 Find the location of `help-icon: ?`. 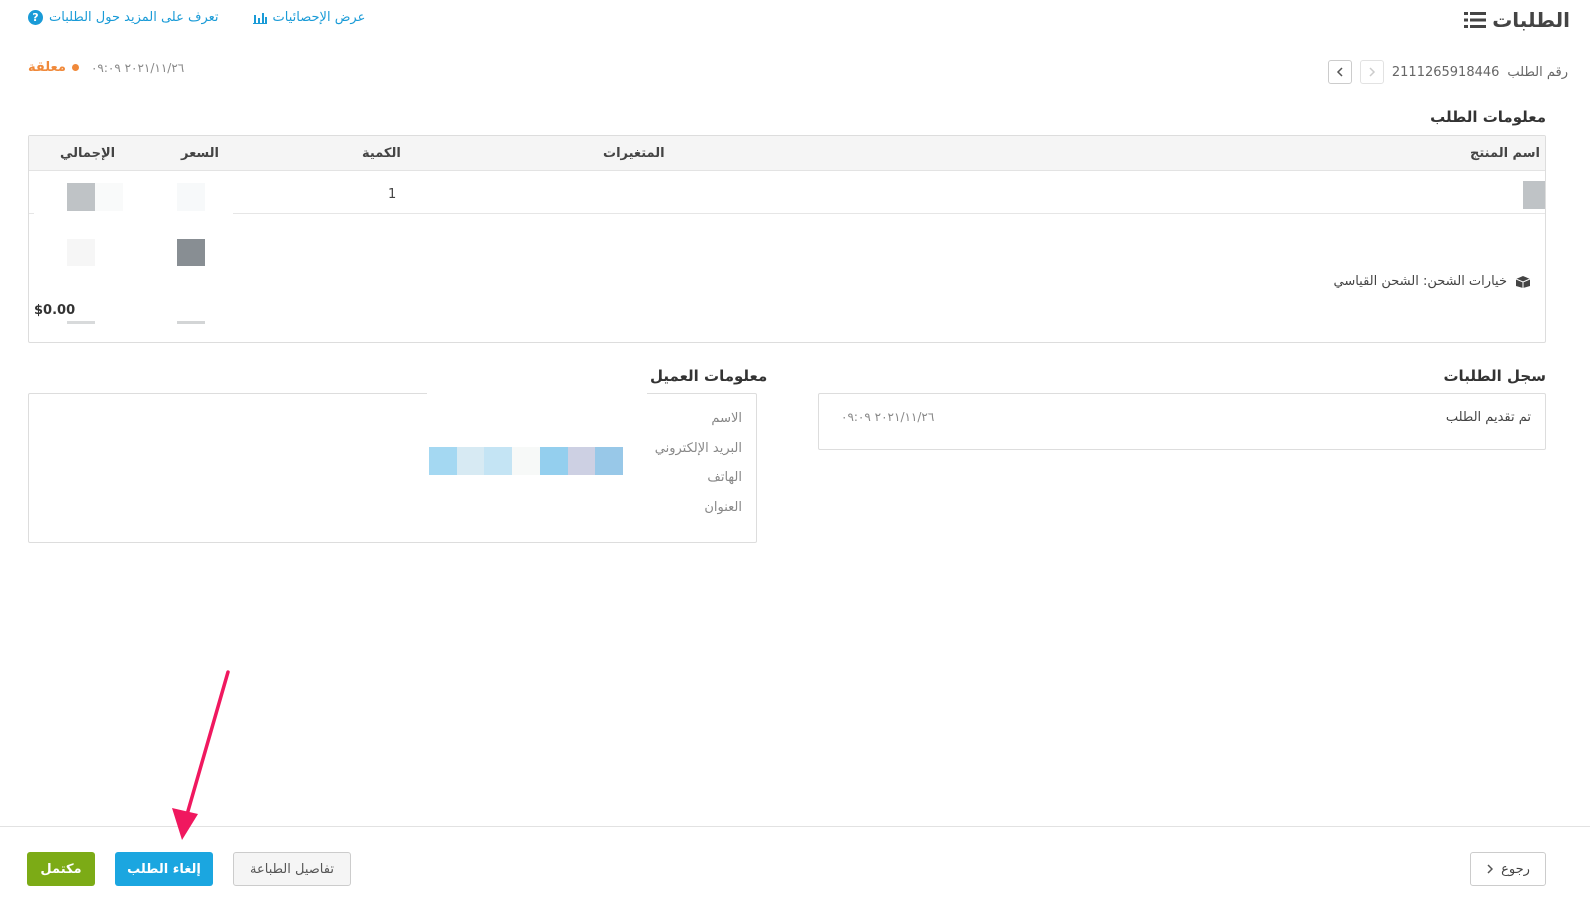

help-icon: ? is located at coordinates (35, 17).